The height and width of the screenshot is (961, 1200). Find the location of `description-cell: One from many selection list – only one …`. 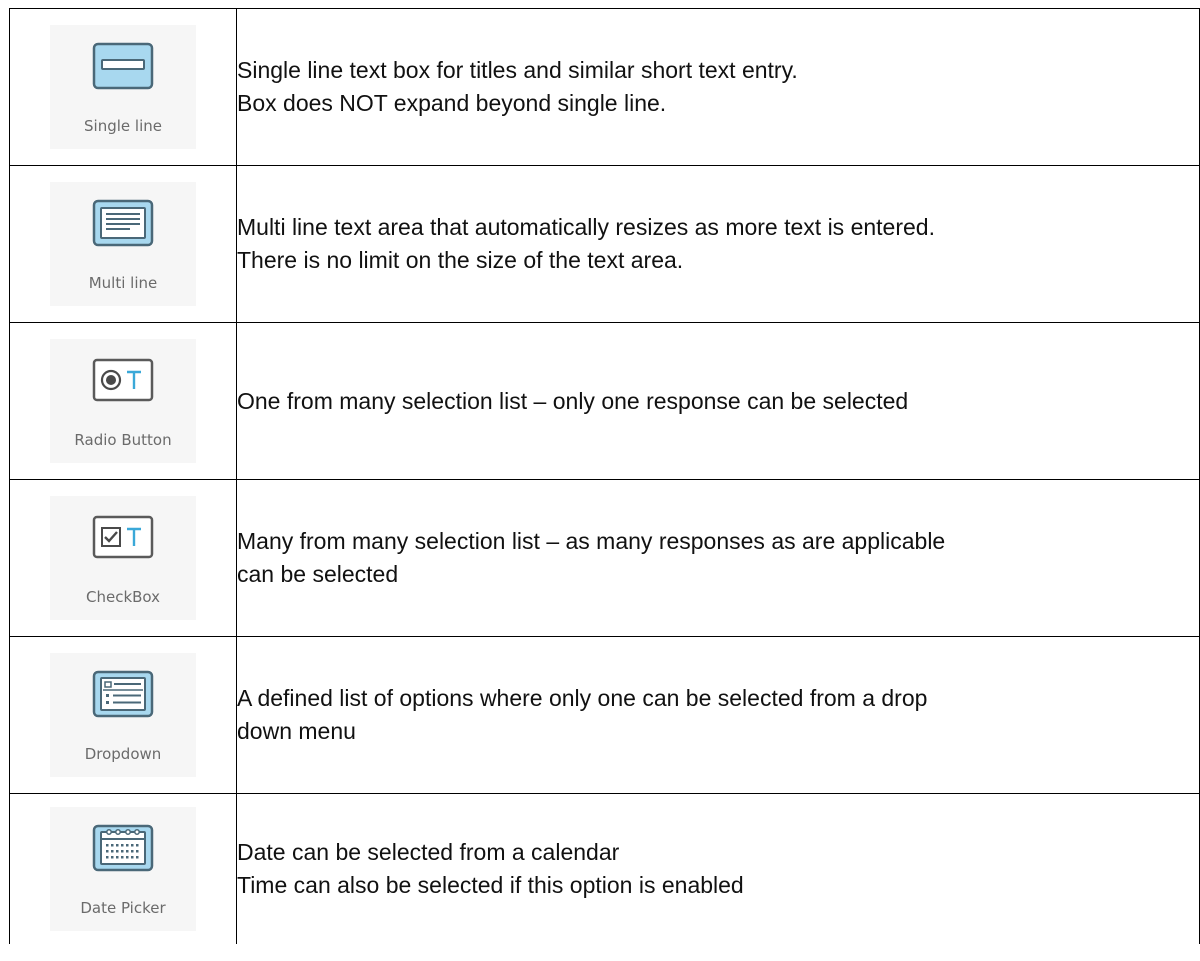

description-cell: One from many selection list – only one … is located at coordinates (718, 401).